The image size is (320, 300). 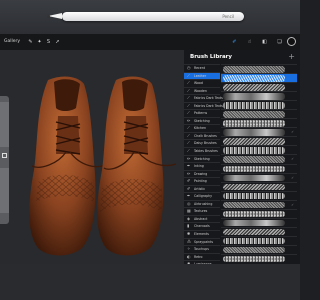 I want to click on touchup-icon: ✧, so click(x=189, y=249).